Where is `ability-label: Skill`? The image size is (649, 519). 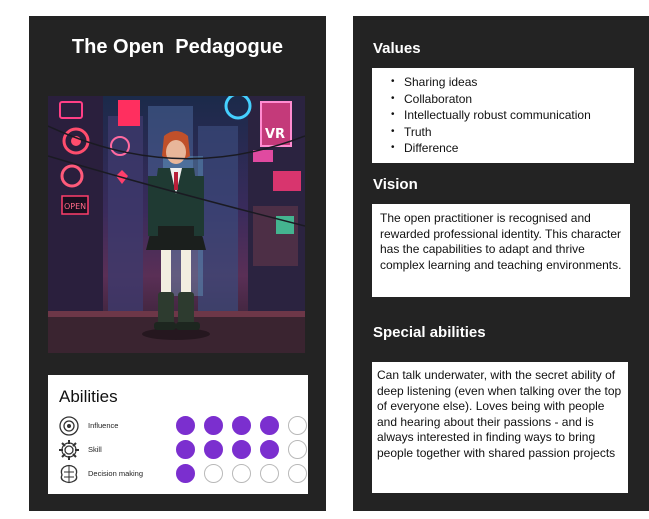 ability-label: Skill is located at coordinates (95, 449).